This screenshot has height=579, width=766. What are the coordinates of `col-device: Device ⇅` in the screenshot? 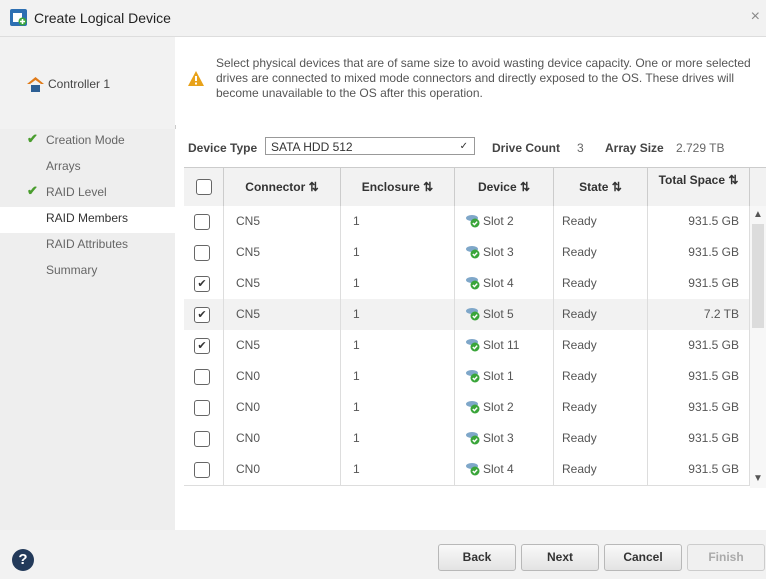 It's located at (504, 187).